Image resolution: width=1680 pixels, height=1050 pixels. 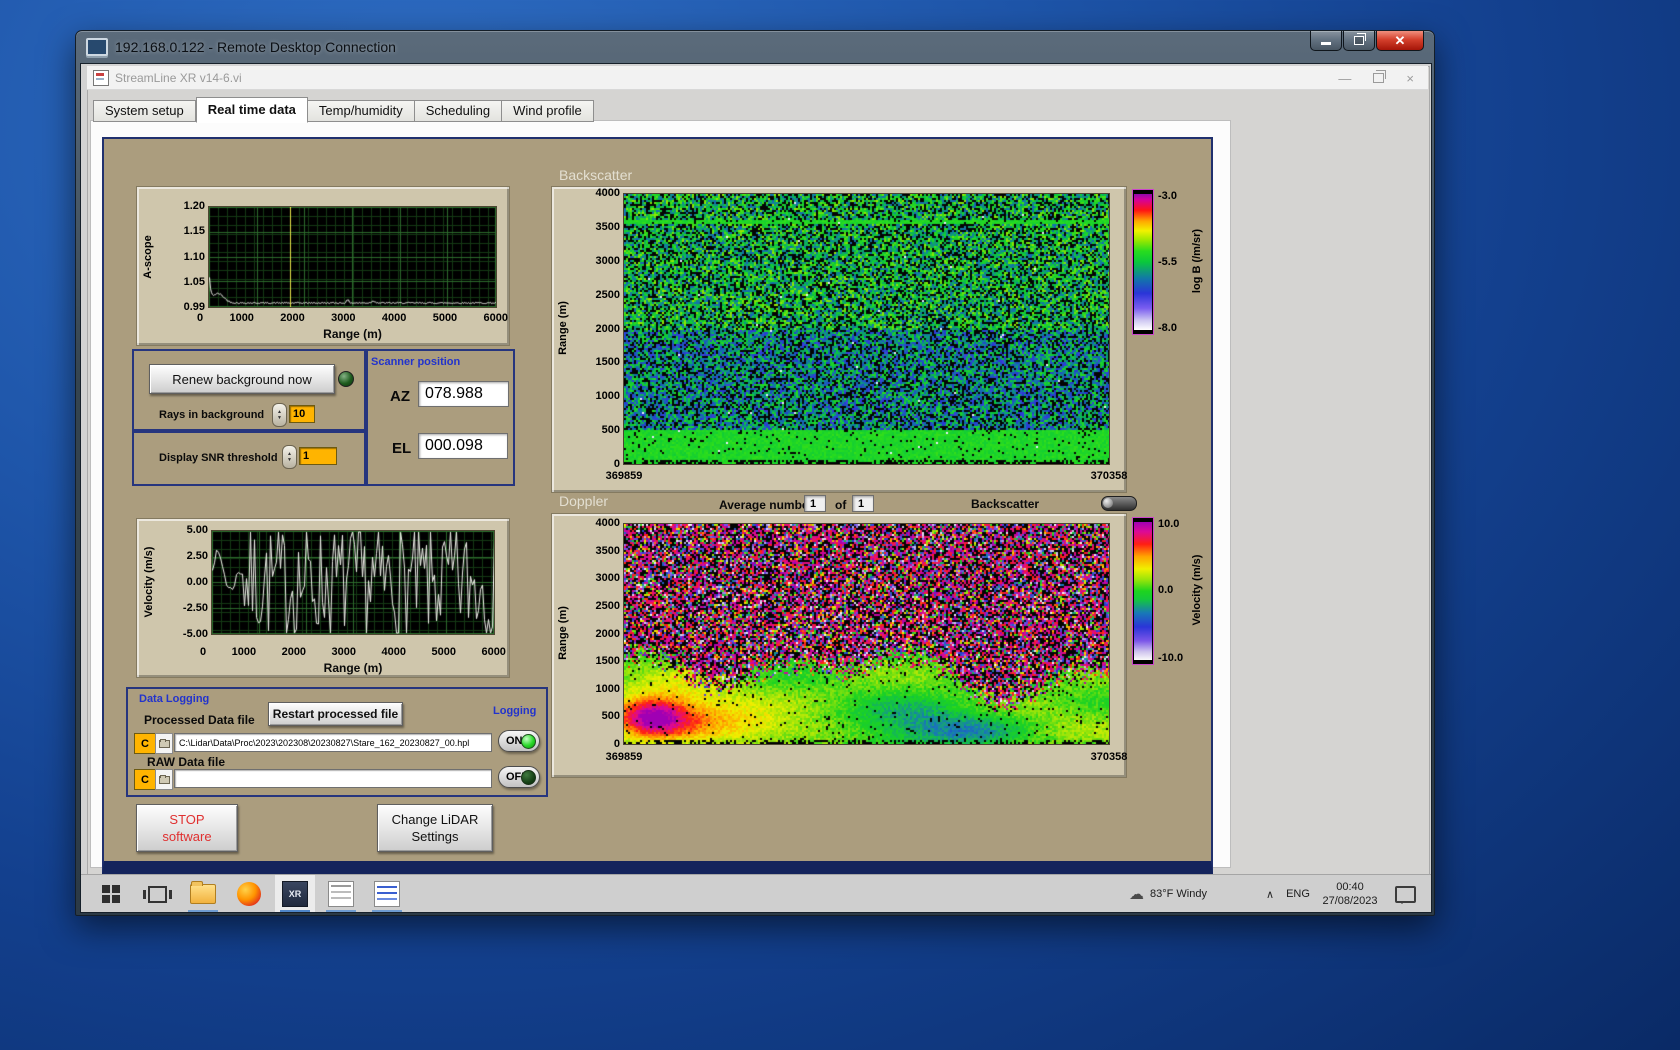 I want to click on average-total-field: 1, so click(x=863, y=503).